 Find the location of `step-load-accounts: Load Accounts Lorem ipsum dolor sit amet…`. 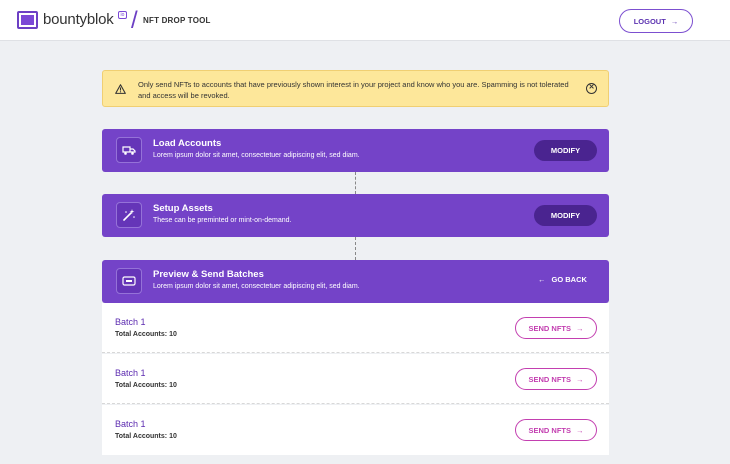

step-load-accounts: Load Accounts Lorem ipsum dolor sit amet… is located at coordinates (355, 150).